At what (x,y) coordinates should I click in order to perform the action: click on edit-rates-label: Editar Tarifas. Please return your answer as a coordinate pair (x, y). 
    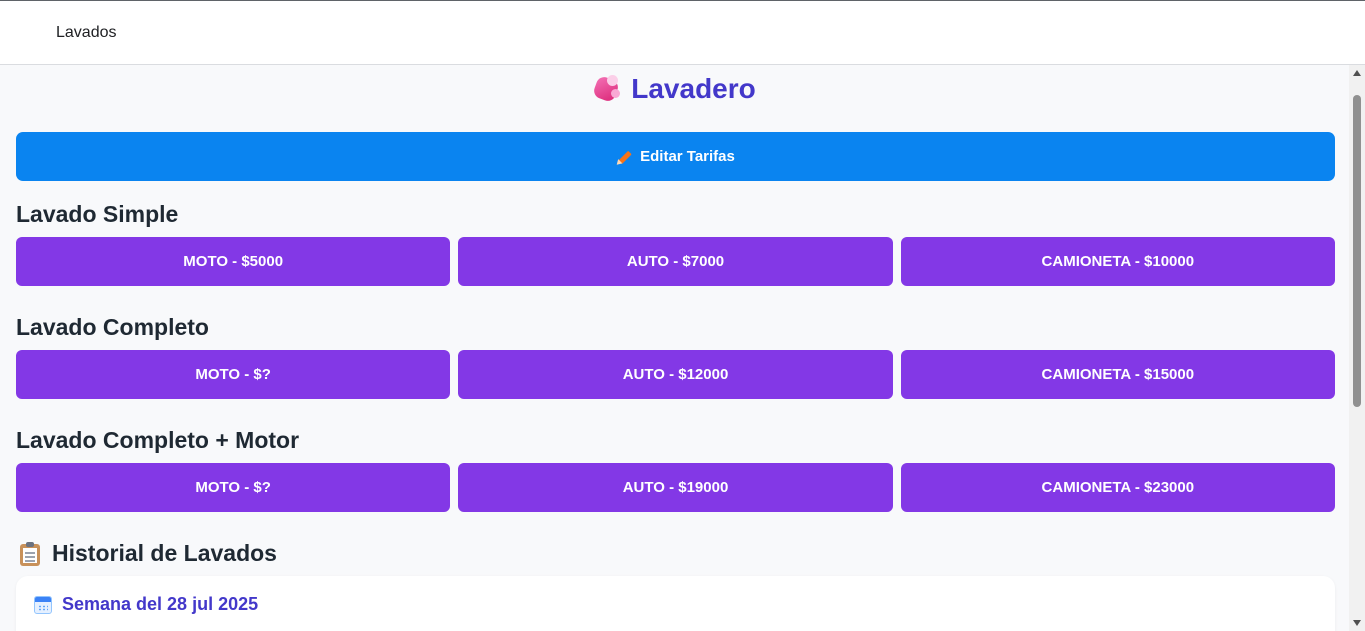
    Looking at the image, I should click on (687, 156).